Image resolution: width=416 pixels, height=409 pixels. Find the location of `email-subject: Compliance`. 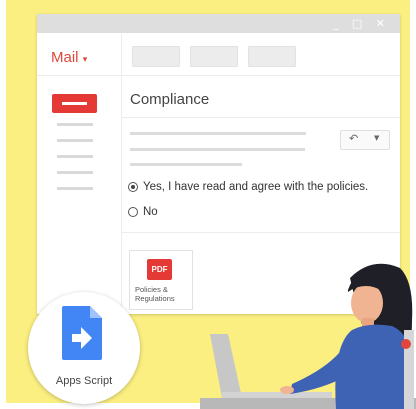

email-subject: Compliance is located at coordinates (170, 99).